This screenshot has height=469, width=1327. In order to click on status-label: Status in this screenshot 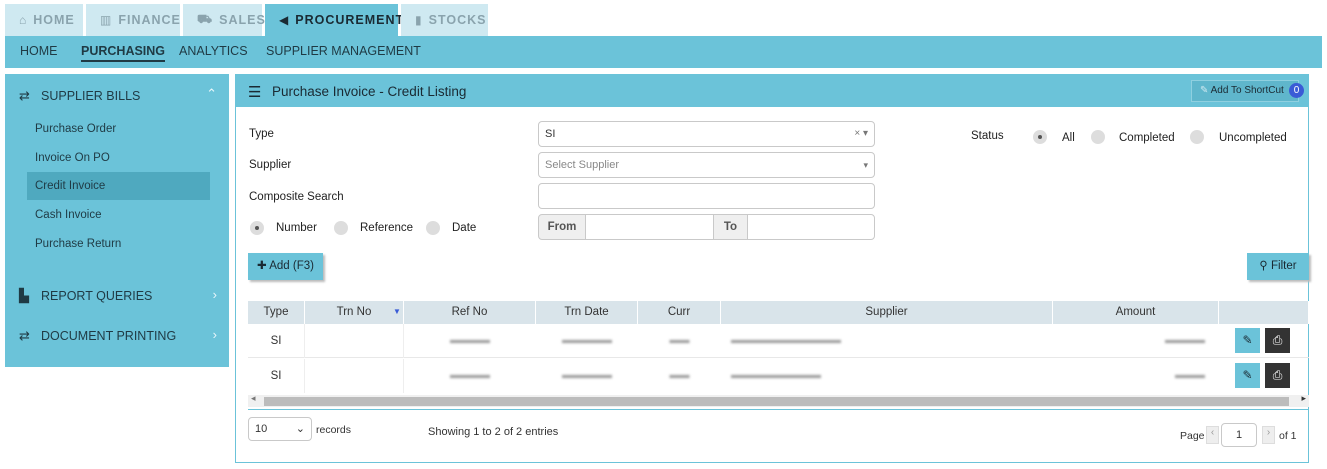, I will do `click(987, 136)`.